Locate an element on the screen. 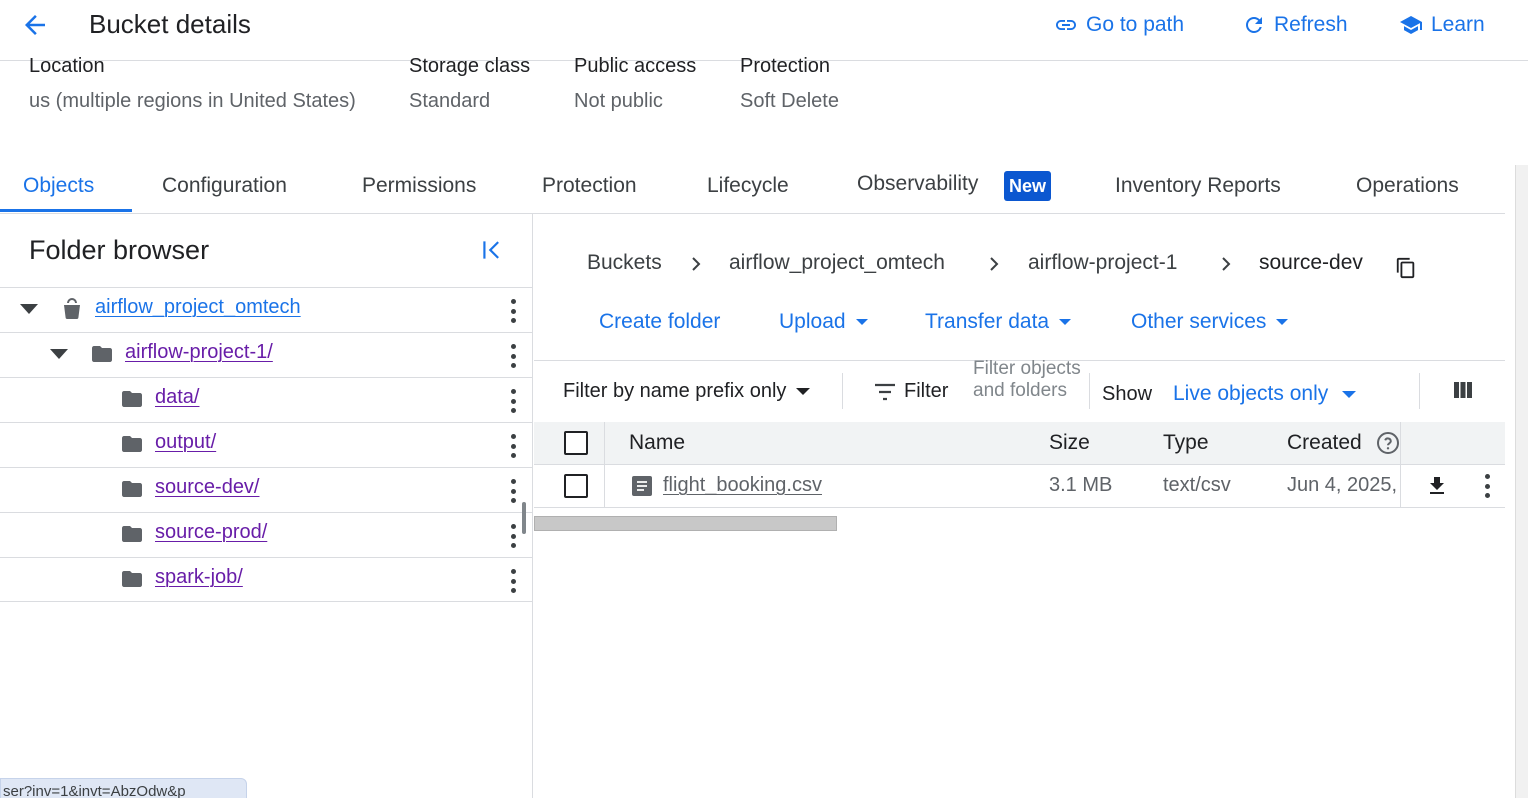 The height and width of the screenshot is (798, 1528). transfer-data-label: Transfer data is located at coordinates (987, 321).